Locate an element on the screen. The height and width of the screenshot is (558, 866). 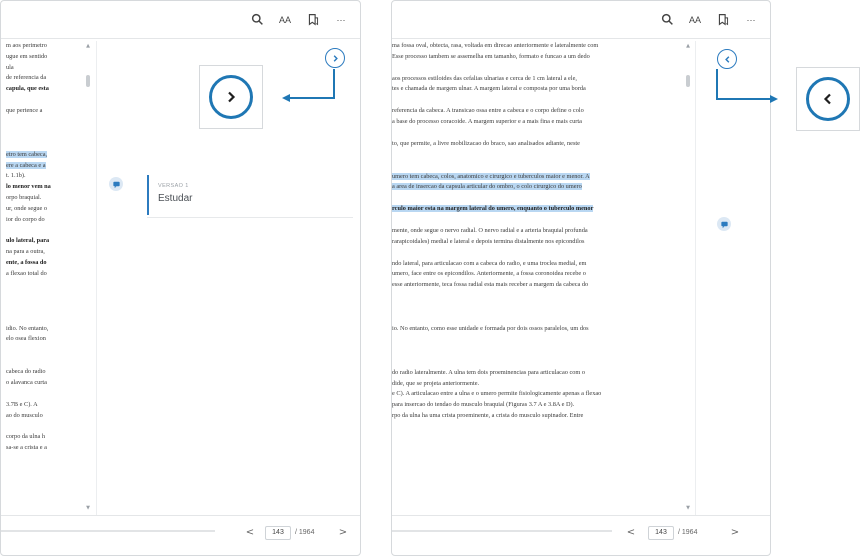
text-line: ao do musculo is located at coordinates (24, 415).